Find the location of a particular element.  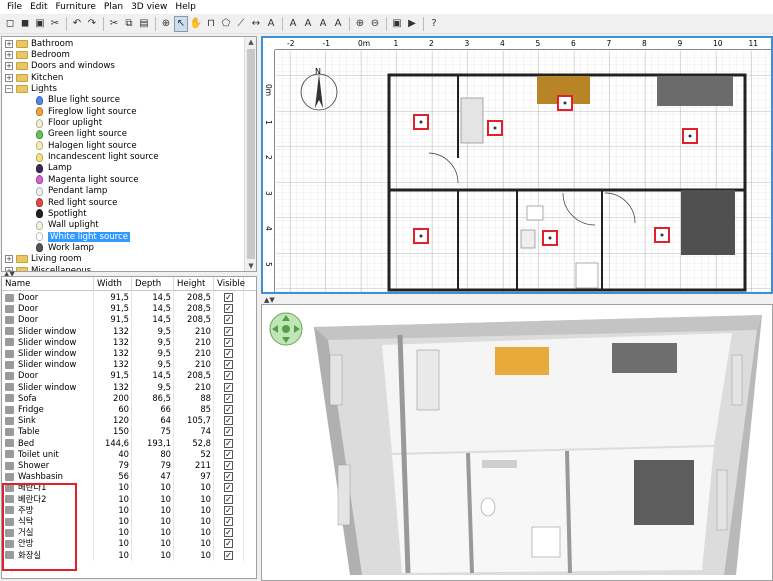

create-dimensions-icon: ↔ is located at coordinates (256, 24).